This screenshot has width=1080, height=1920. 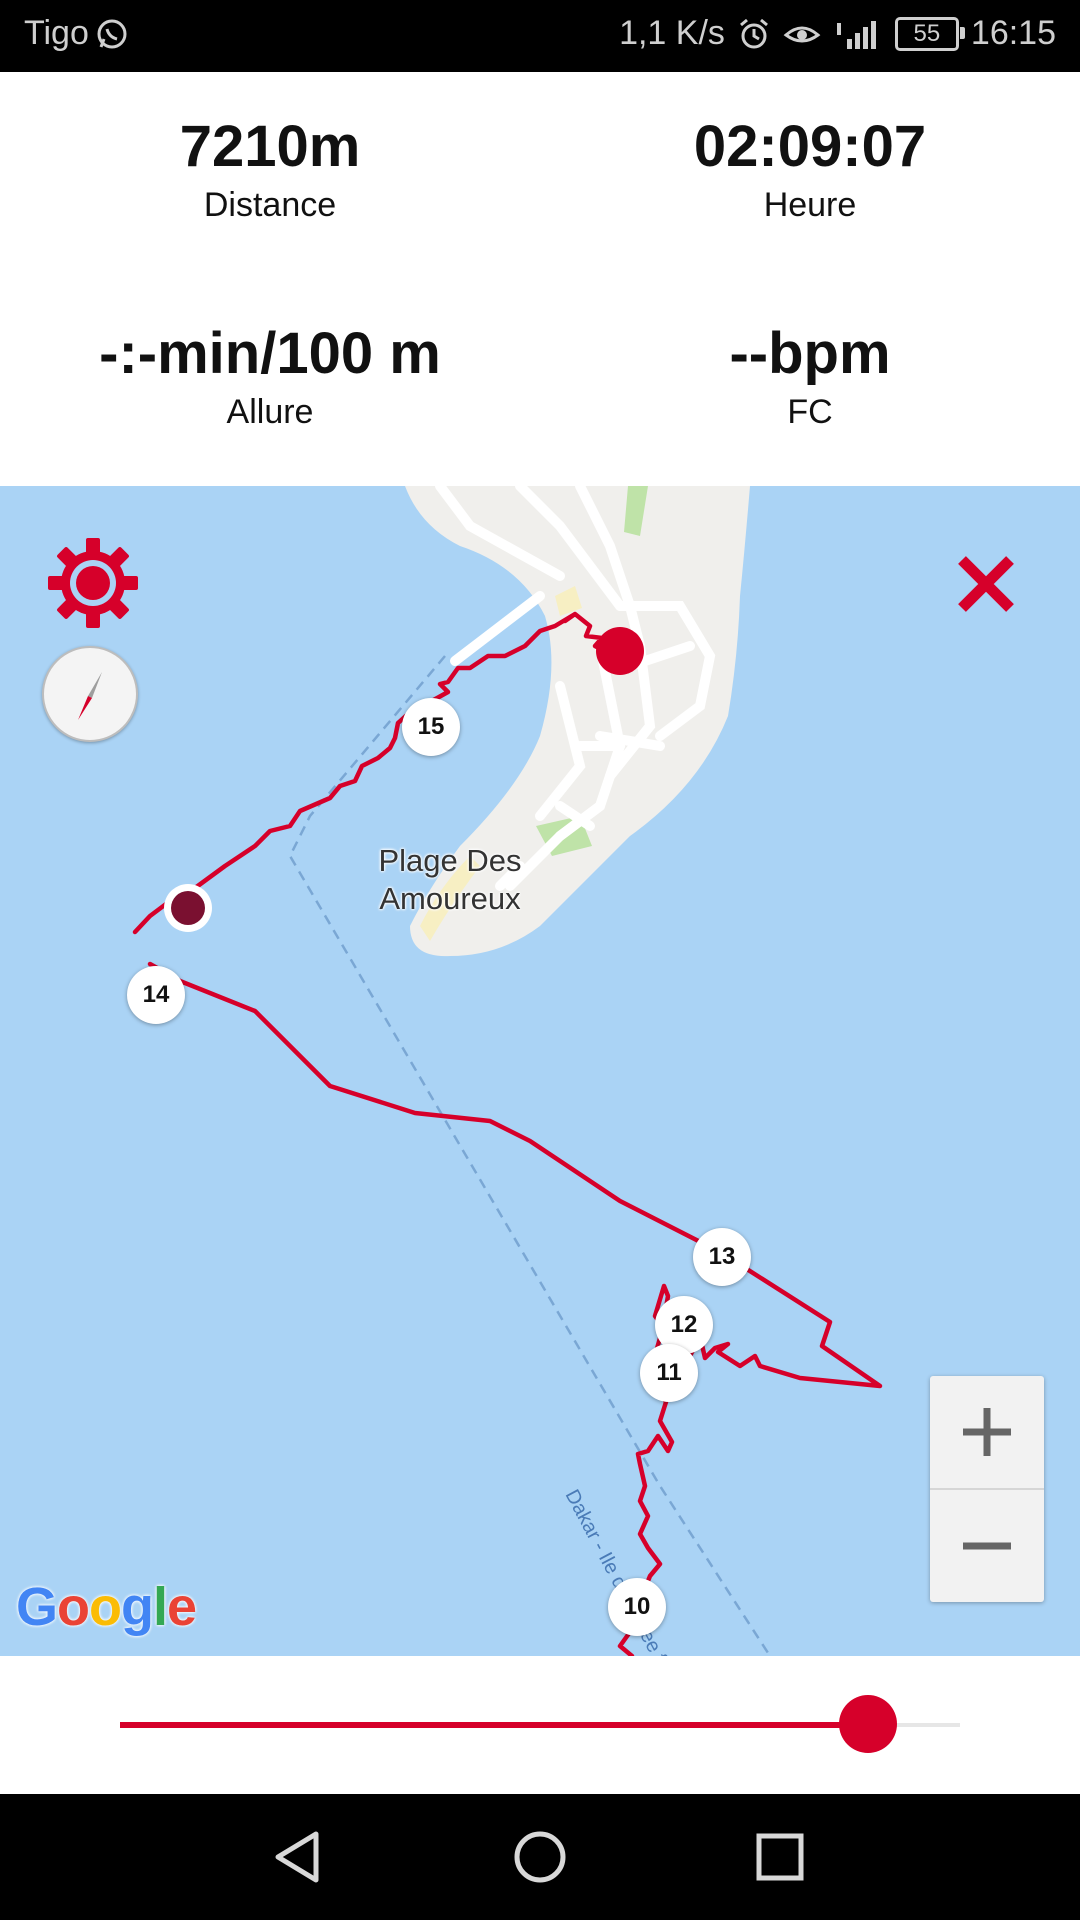 I want to click on current-position-marker, so click(x=620, y=651).